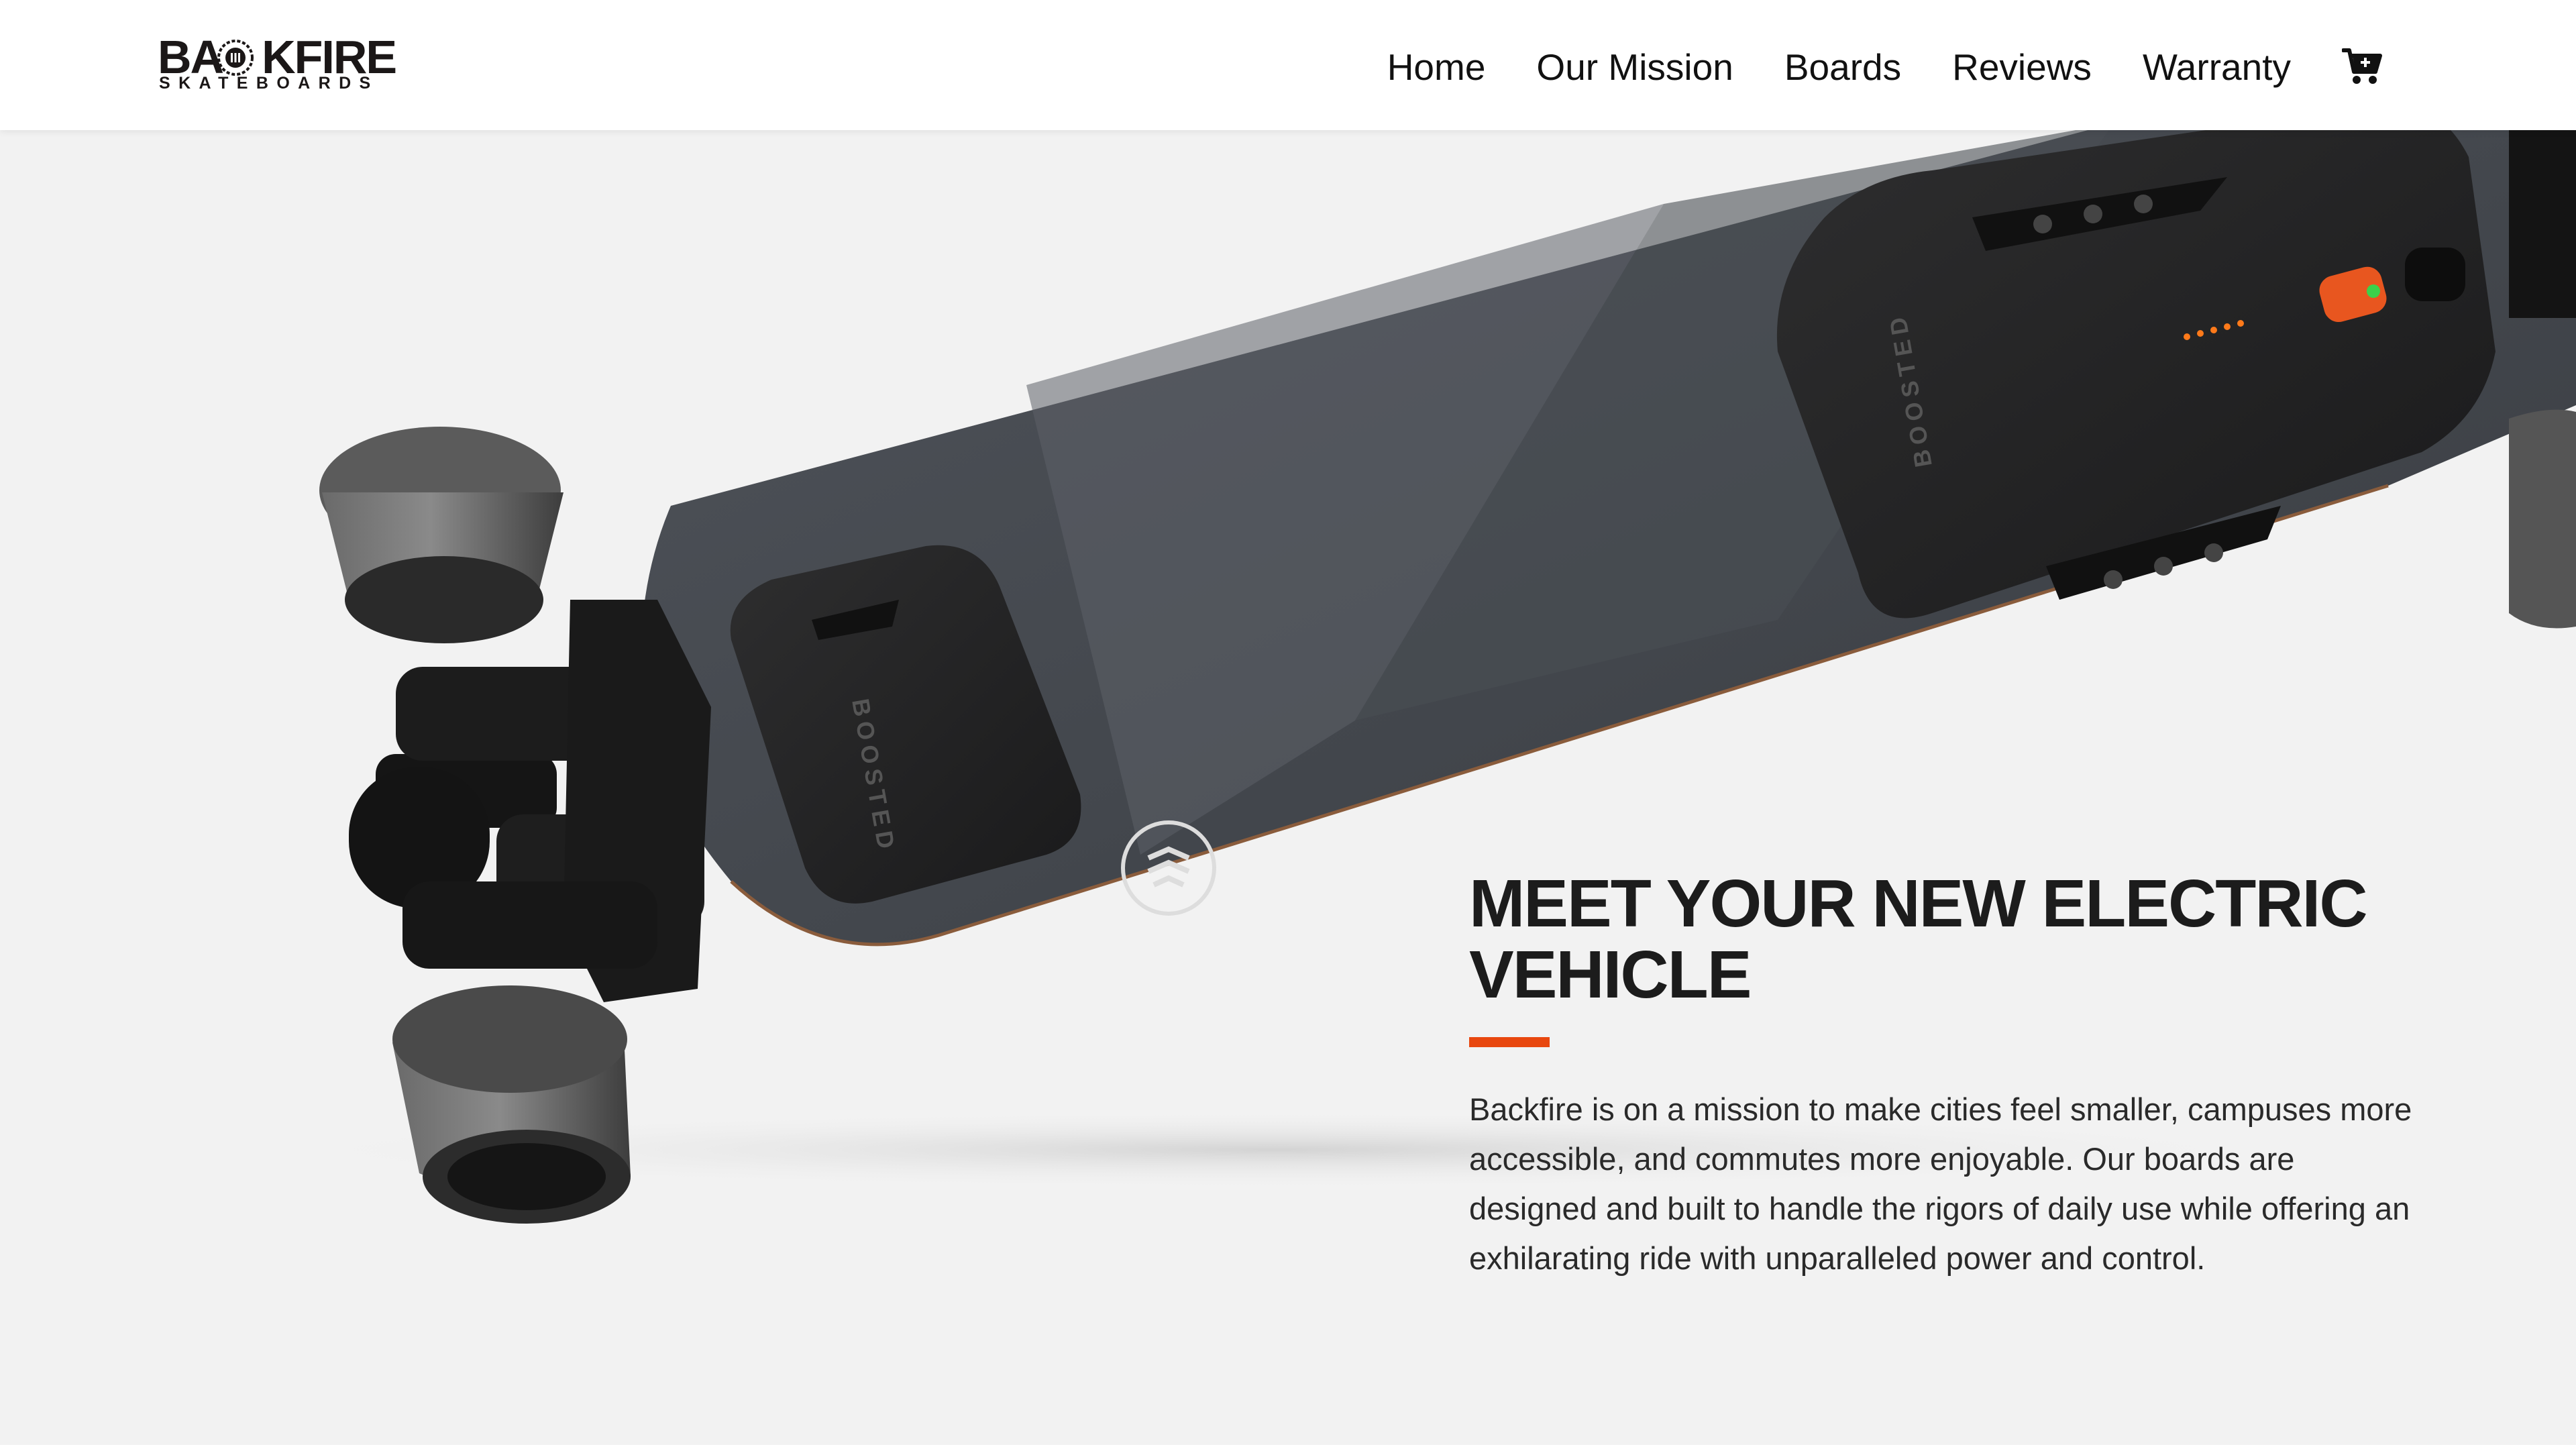 This screenshot has height=1449, width=2576. Describe the element at coordinates (2362, 67) in the screenshot. I see `shopping-cart-icon` at that location.